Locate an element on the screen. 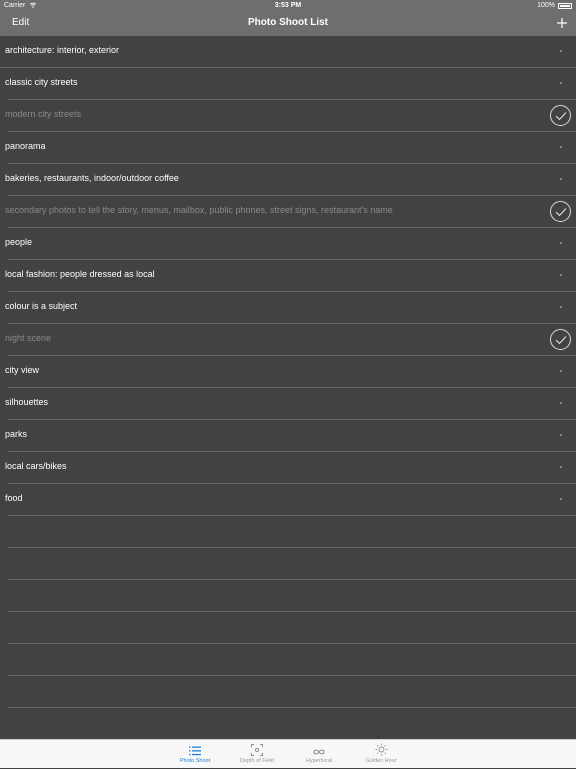  battery-icon is located at coordinates (565, 5).